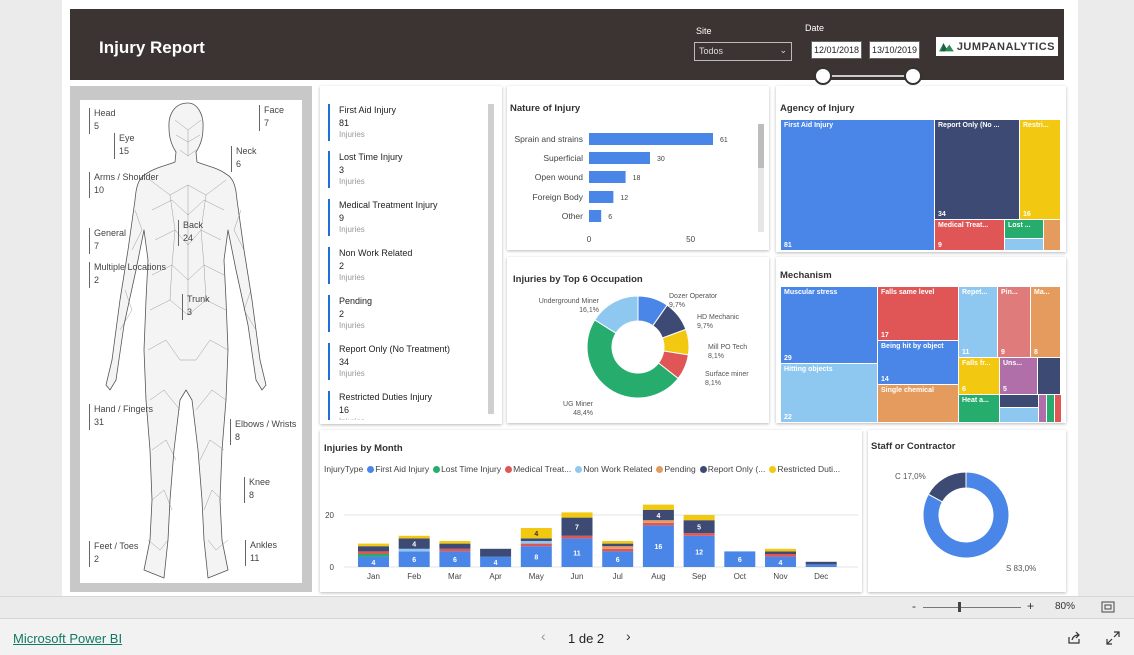 The width and height of the screenshot is (1134, 655). Describe the element at coordinates (628, 636) in the screenshot. I see `next-page-icon: ›` at that location.